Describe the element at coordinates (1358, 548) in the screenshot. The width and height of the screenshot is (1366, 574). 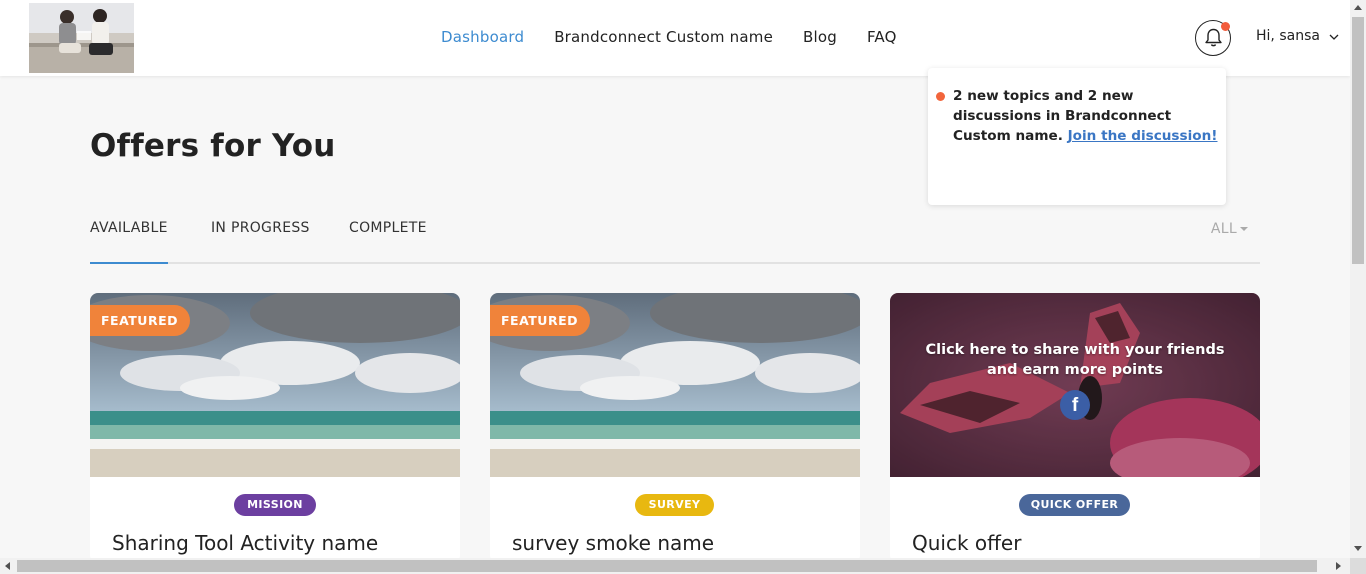
I see `scroll-down-arrow` at that location.